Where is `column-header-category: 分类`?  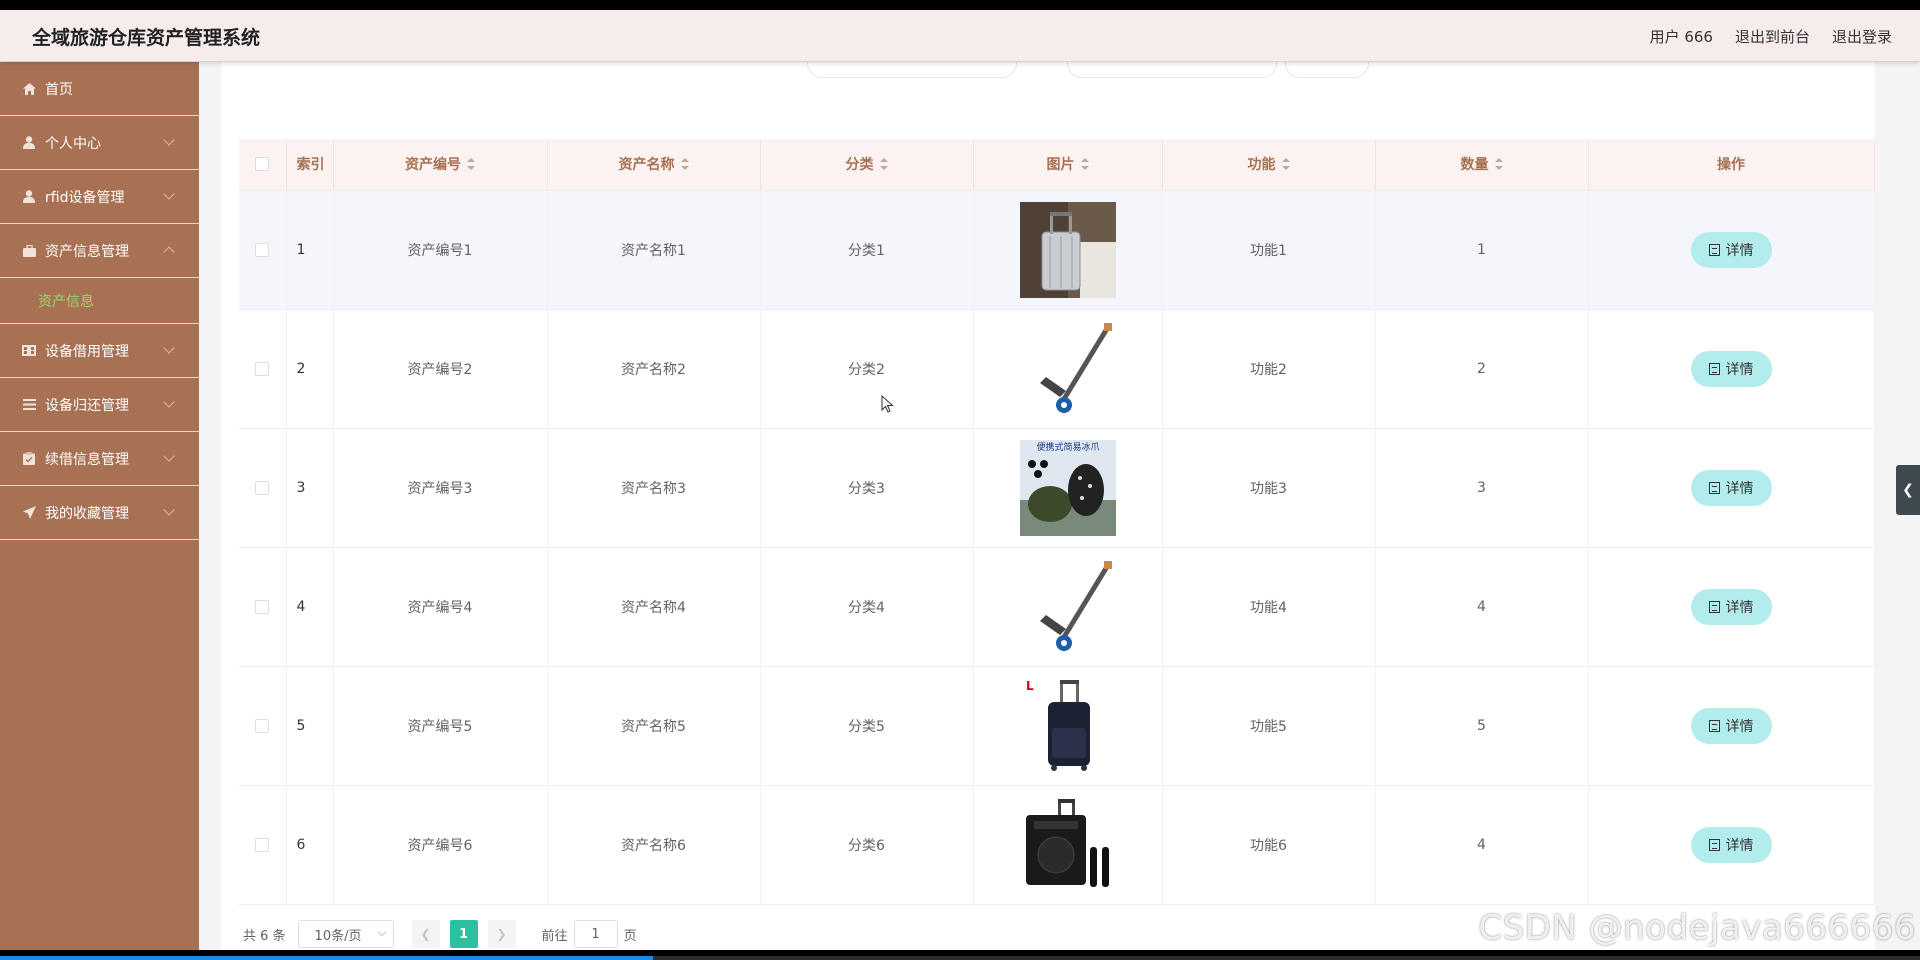
column-header-category: 分类 is located at coordinates (867, 165).